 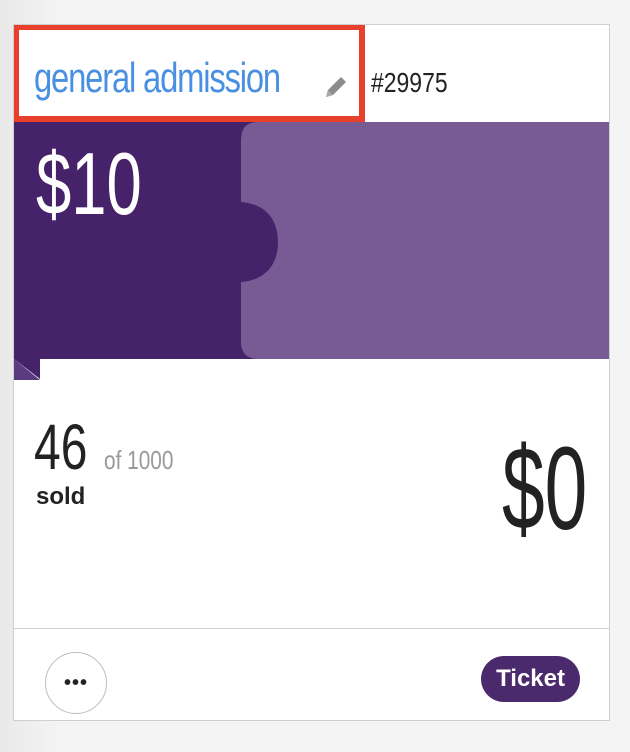 I want to click on ticket-name-link: general admission, so click(x=157, y=78).